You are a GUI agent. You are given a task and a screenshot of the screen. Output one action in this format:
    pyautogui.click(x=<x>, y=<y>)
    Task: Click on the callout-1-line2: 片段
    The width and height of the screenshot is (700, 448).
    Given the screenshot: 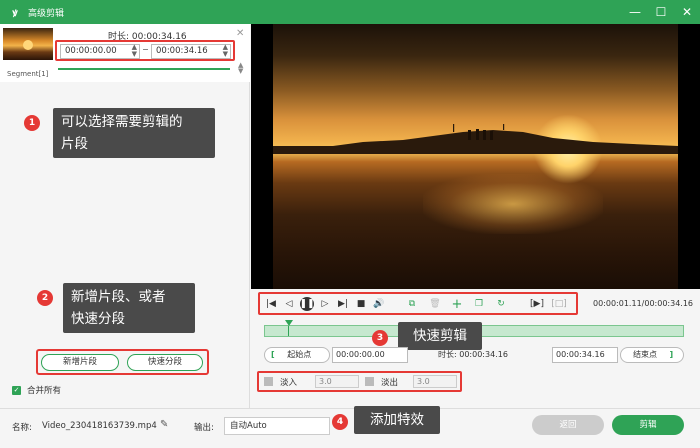 What is the action you would take?
    pyautogui.click(x=74, y=144)
    